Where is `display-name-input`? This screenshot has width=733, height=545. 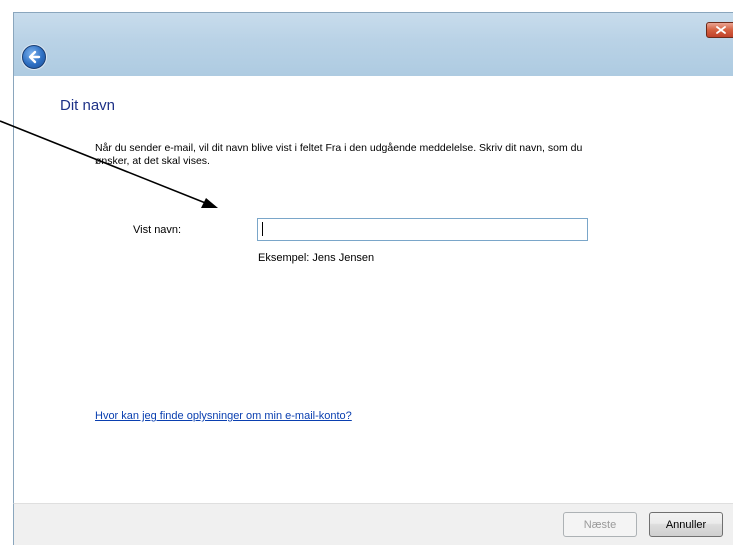
display-name-input is located at coordinates (422, 229).